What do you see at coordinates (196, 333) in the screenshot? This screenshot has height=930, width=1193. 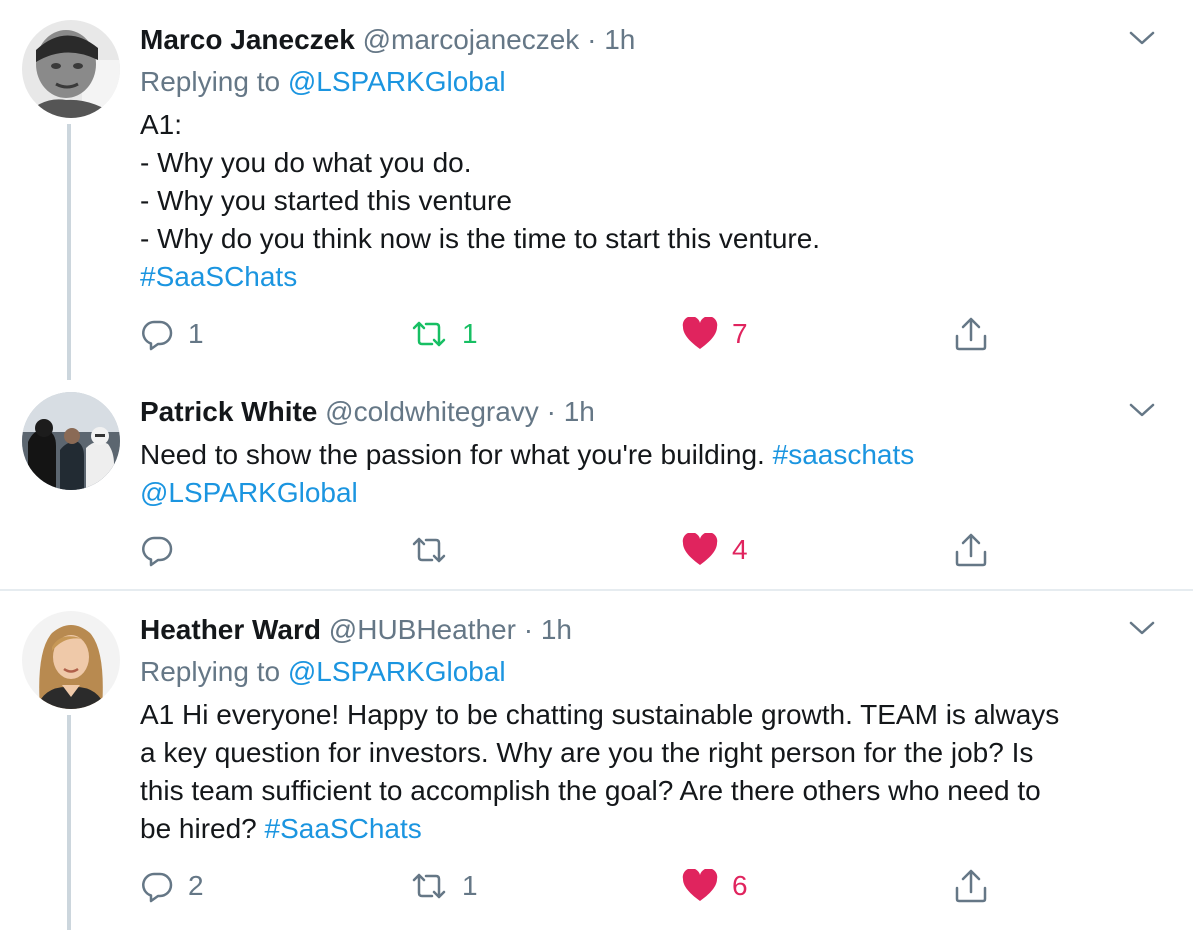 I see `reply-count: 1` at bounding box center [196, 333].